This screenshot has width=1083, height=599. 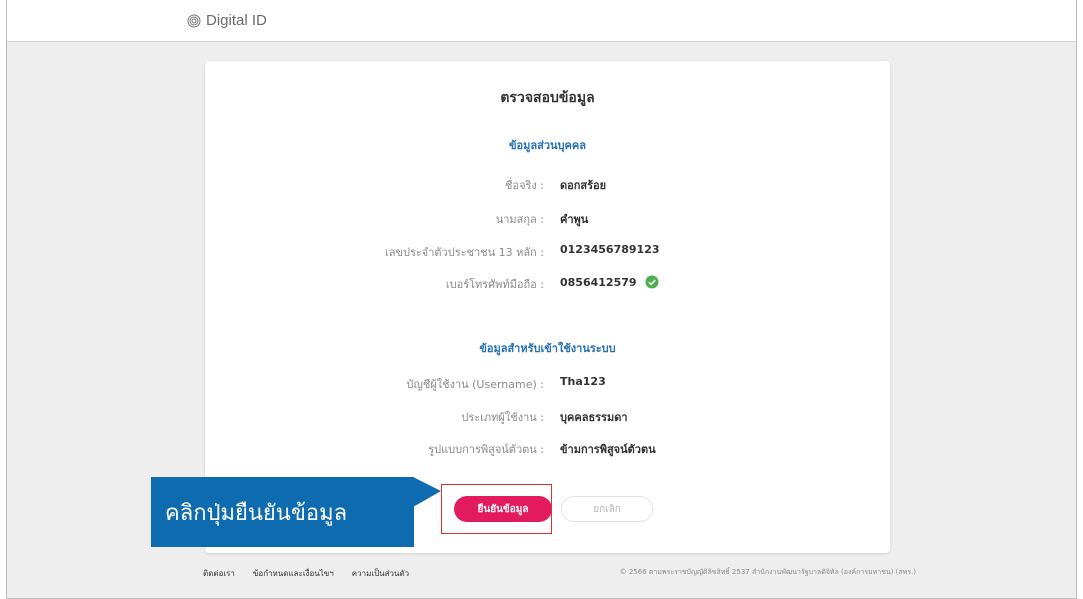 I want to click on field-label: นามสกุล :, so click(x=519, y=219).